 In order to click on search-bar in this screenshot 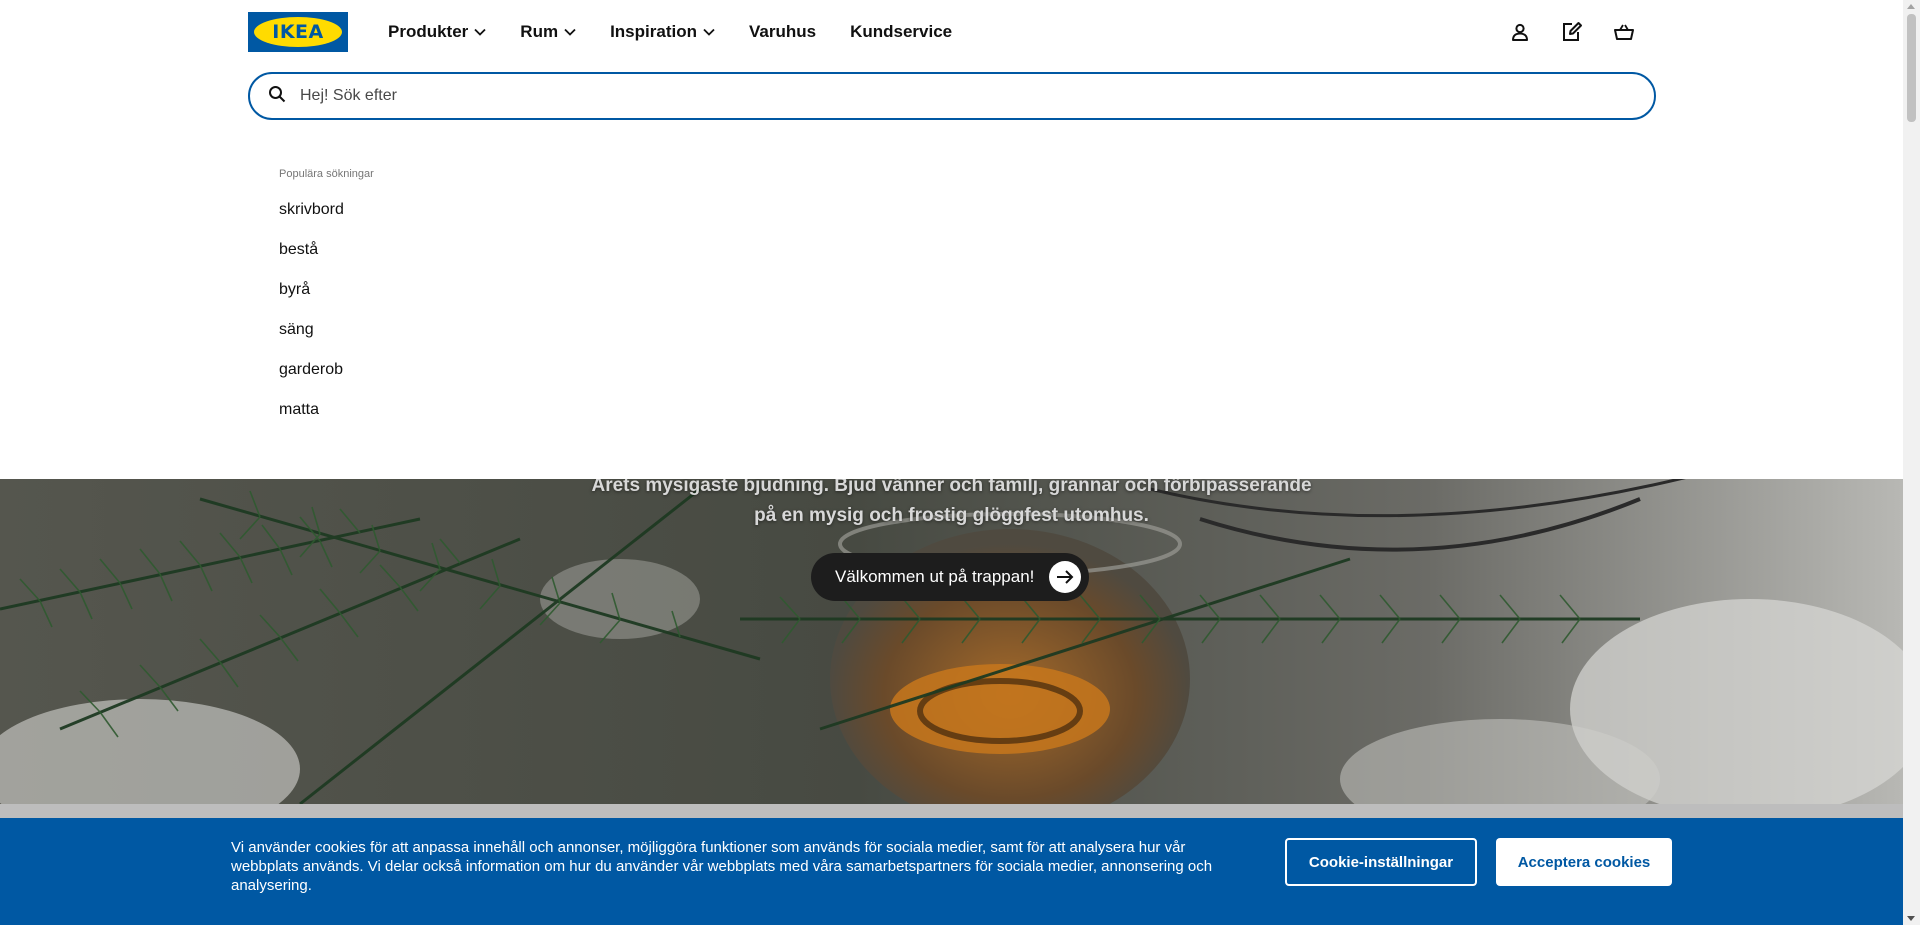, I will do `click(952, 96)`.